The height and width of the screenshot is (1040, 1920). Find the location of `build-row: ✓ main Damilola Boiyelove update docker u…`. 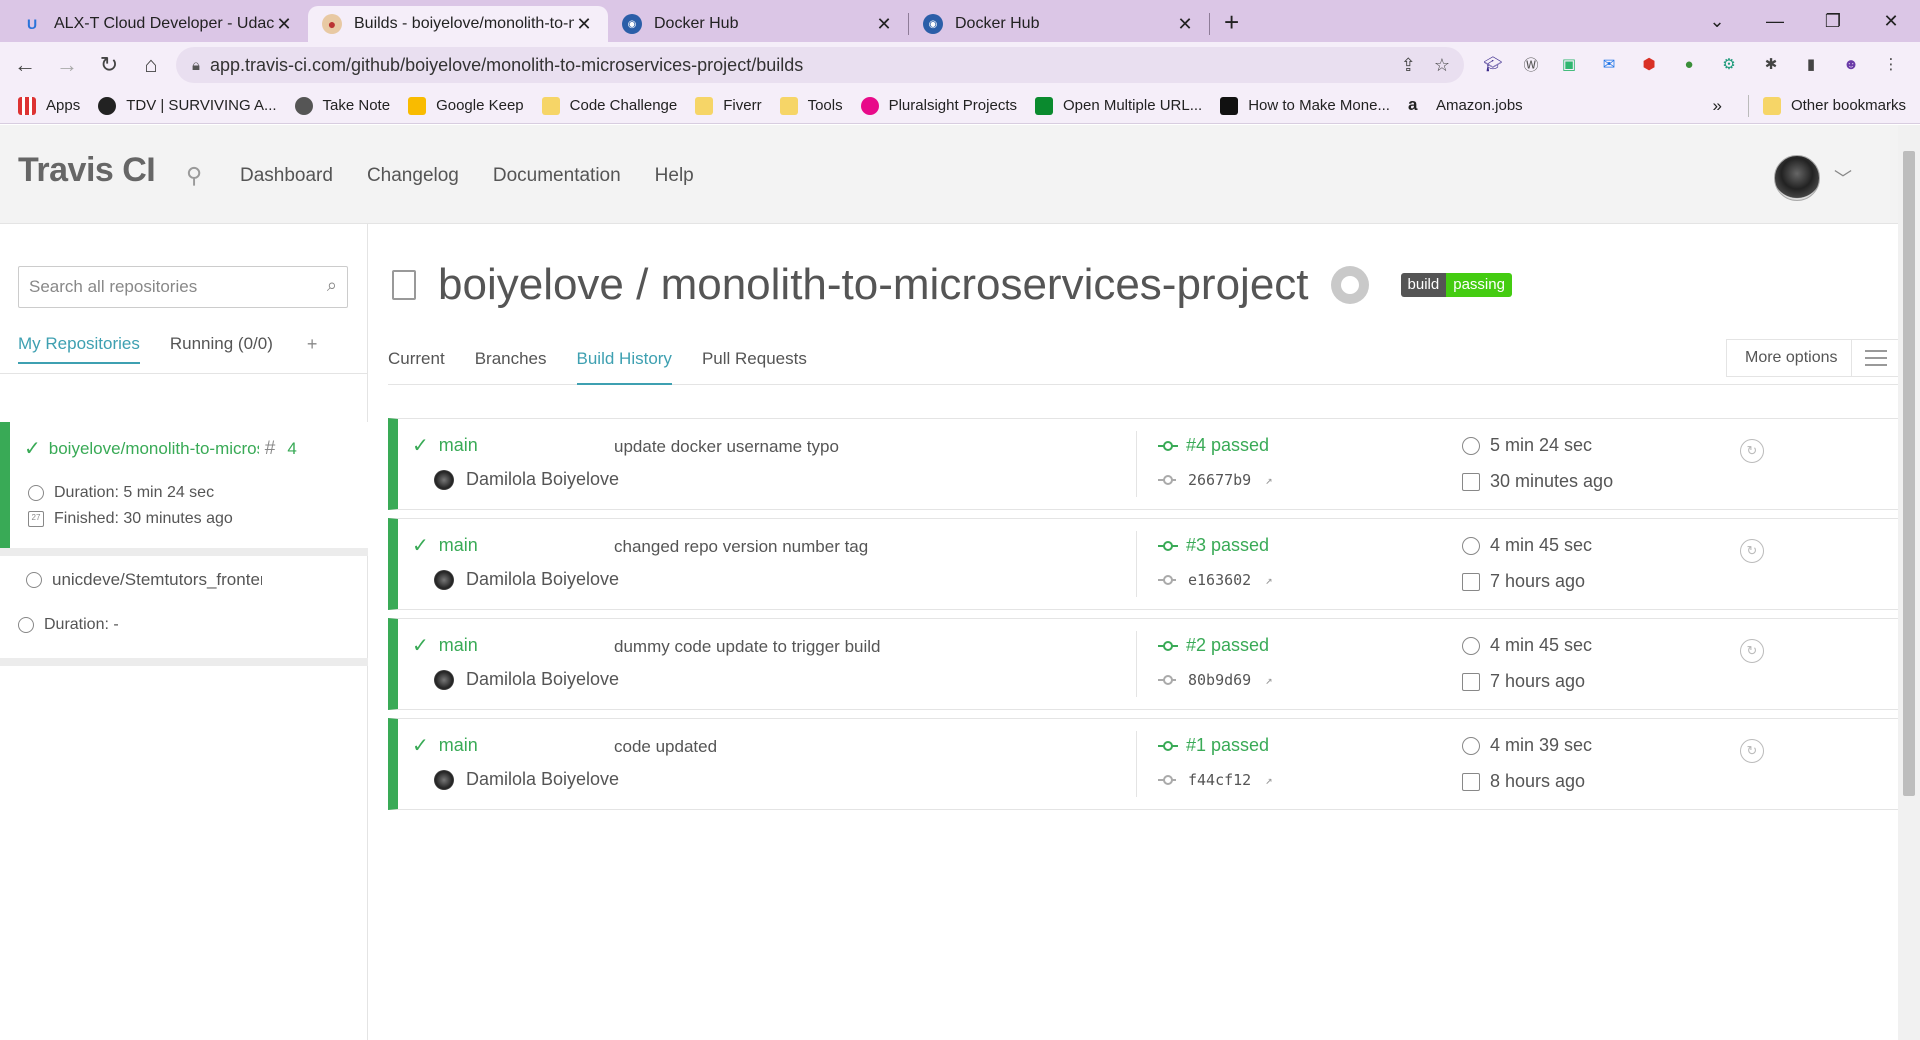

build-row: ✓ main Damilola Boiyelove update docker u… is located at coordinates (1144, 464).